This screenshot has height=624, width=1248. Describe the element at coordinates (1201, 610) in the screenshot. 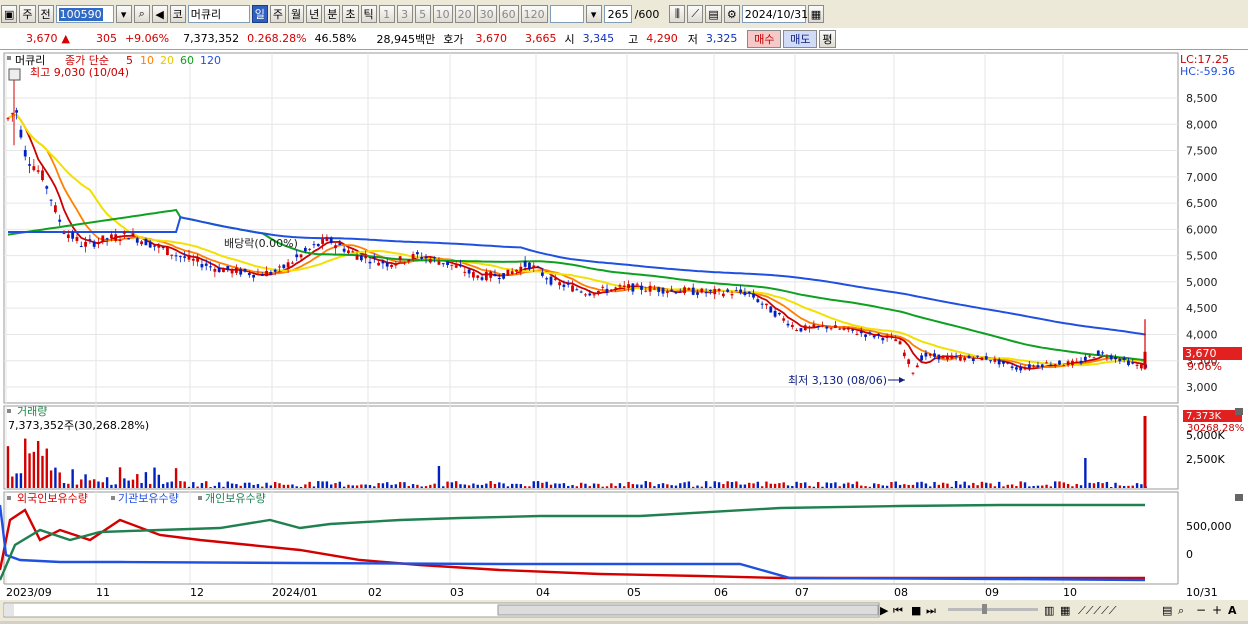

I see `zoom-out-icon: −` at that location.